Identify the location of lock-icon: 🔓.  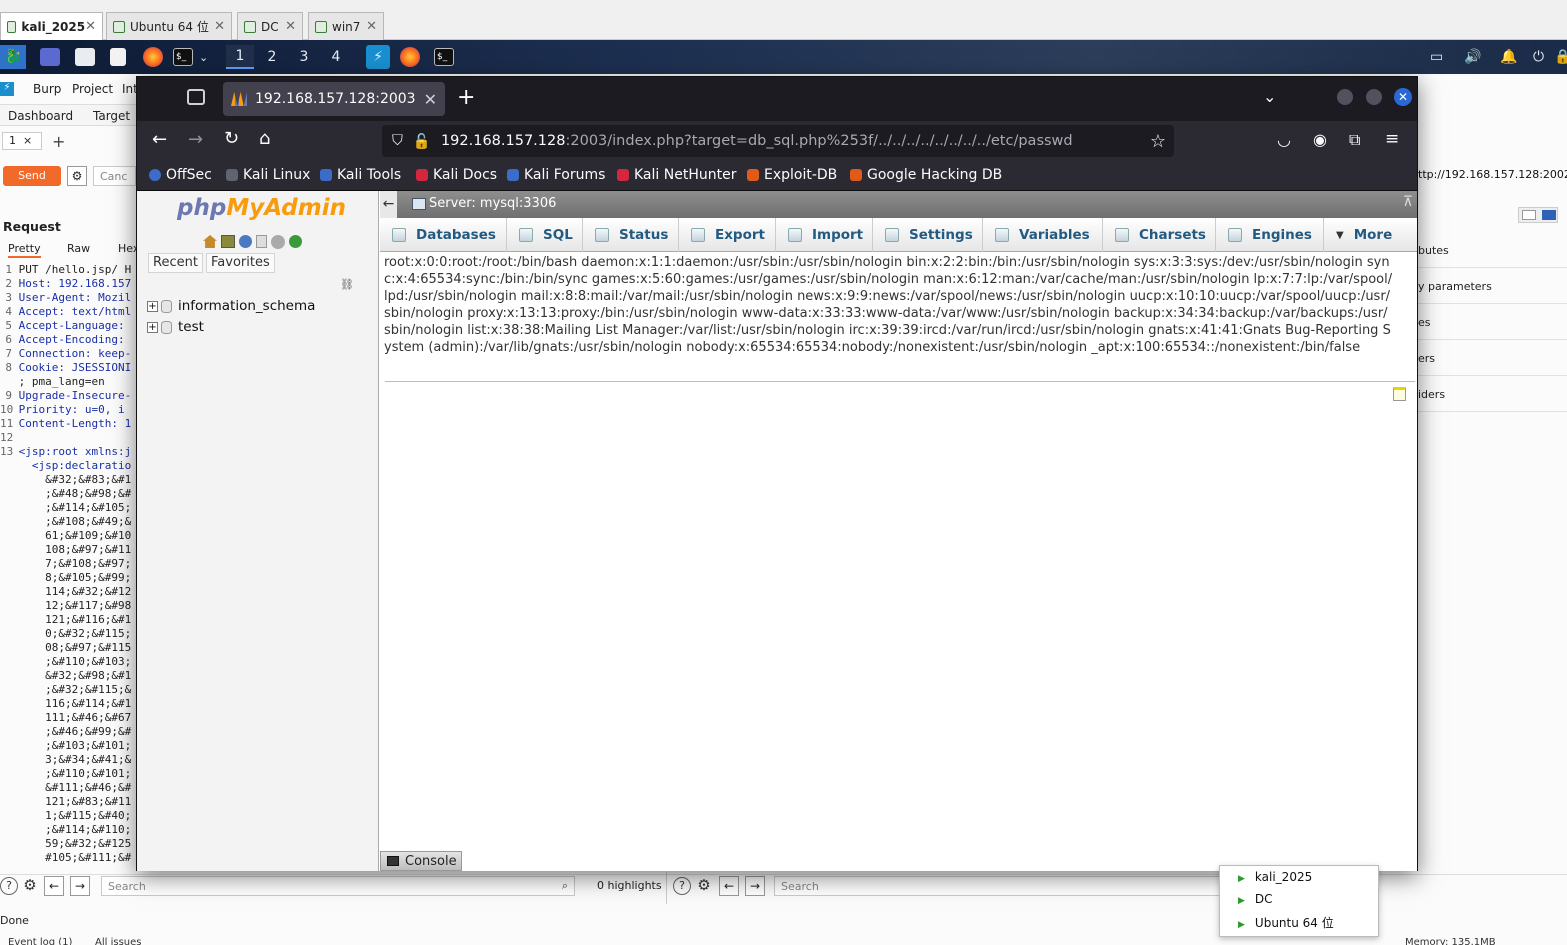
(422, 141).